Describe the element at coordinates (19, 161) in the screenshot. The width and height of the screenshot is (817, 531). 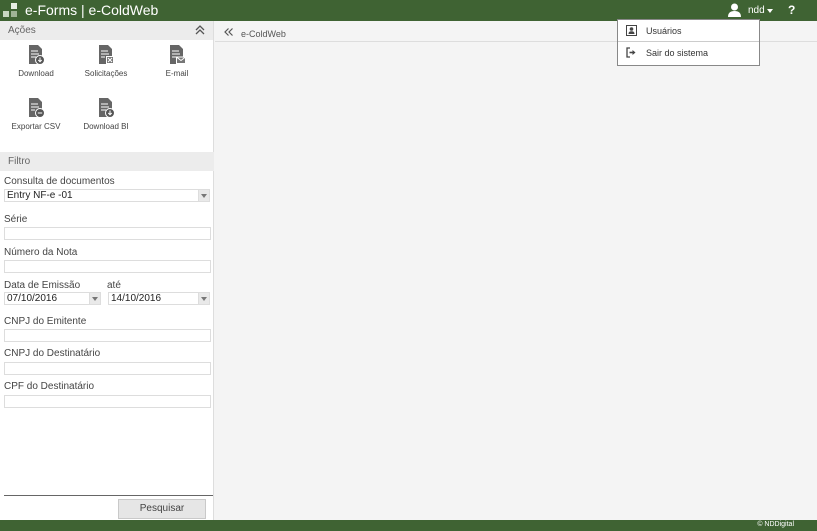
I see `filter-title: Filtro` at that location.